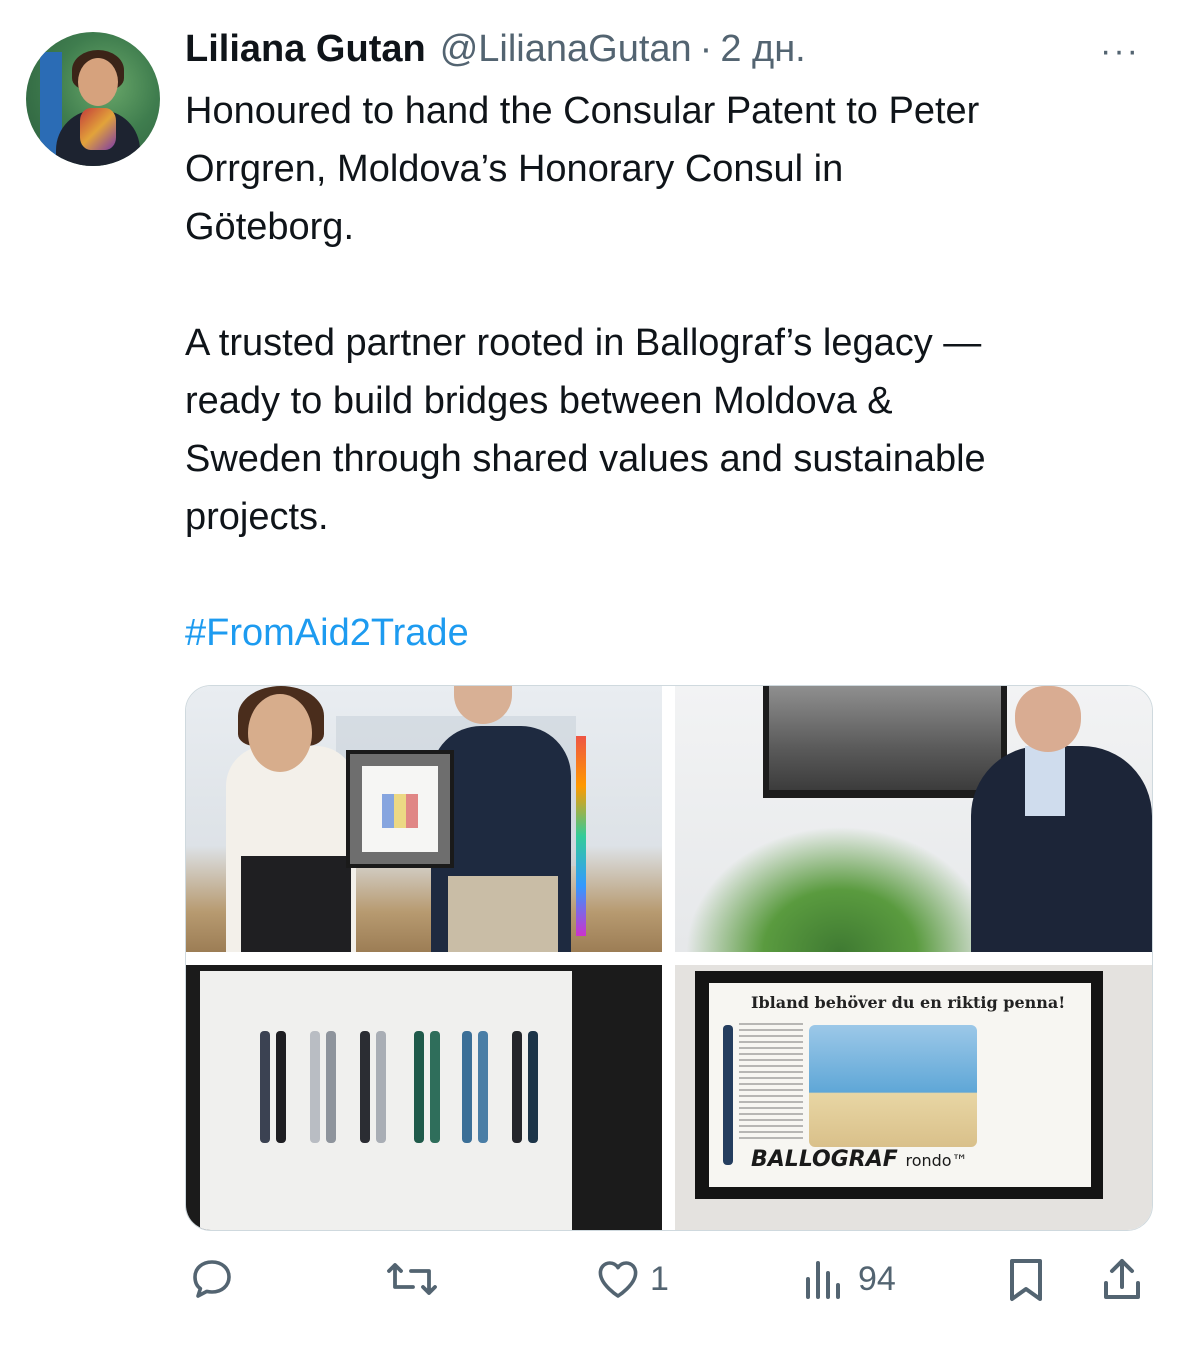  Describe the element at coordinates (618, 1279) in the screenshot. I see `like-icon` at that location.